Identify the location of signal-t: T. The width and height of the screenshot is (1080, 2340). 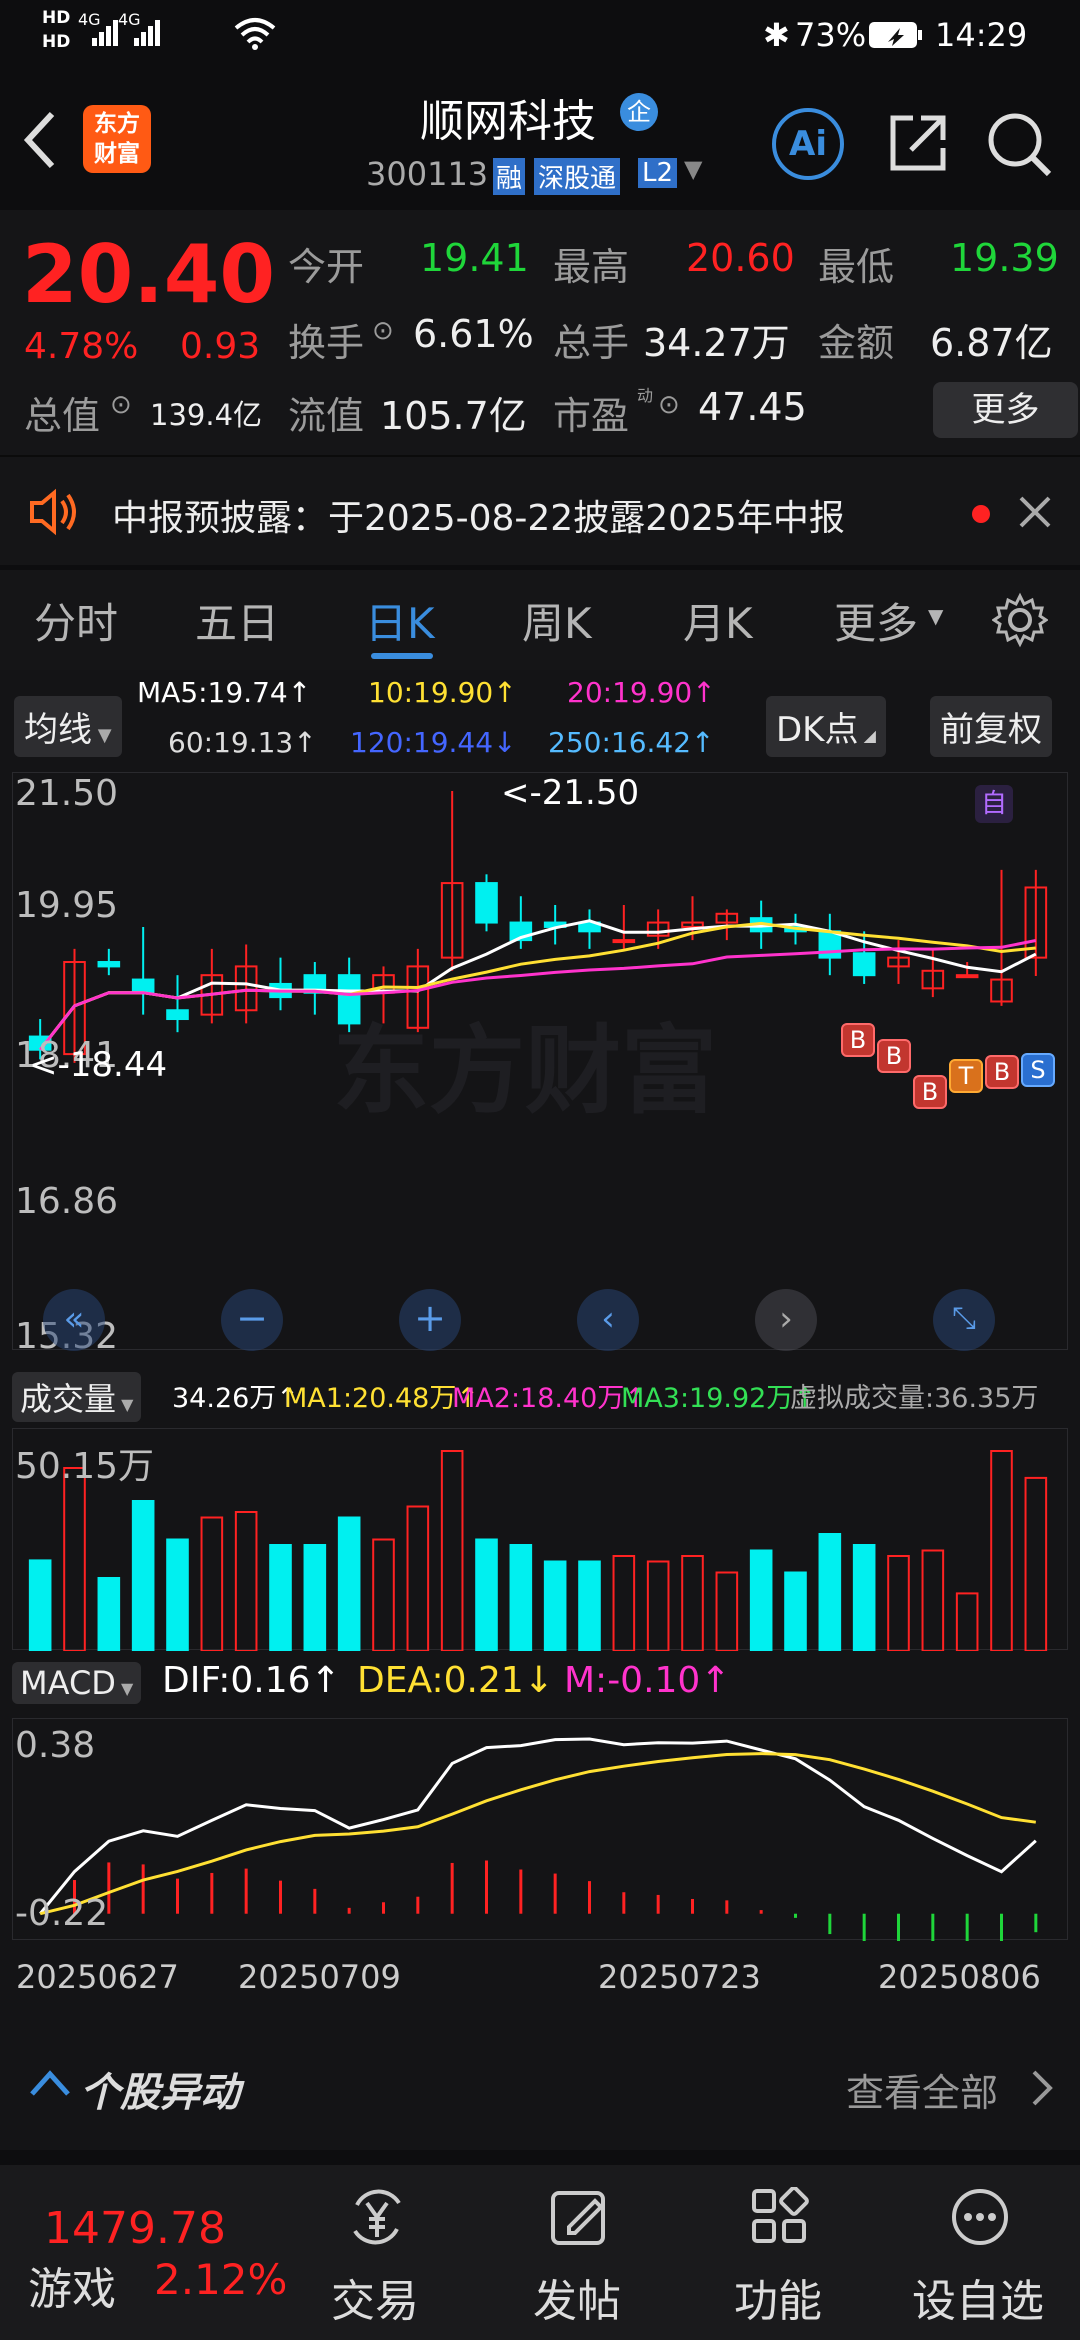
(966, 1076).